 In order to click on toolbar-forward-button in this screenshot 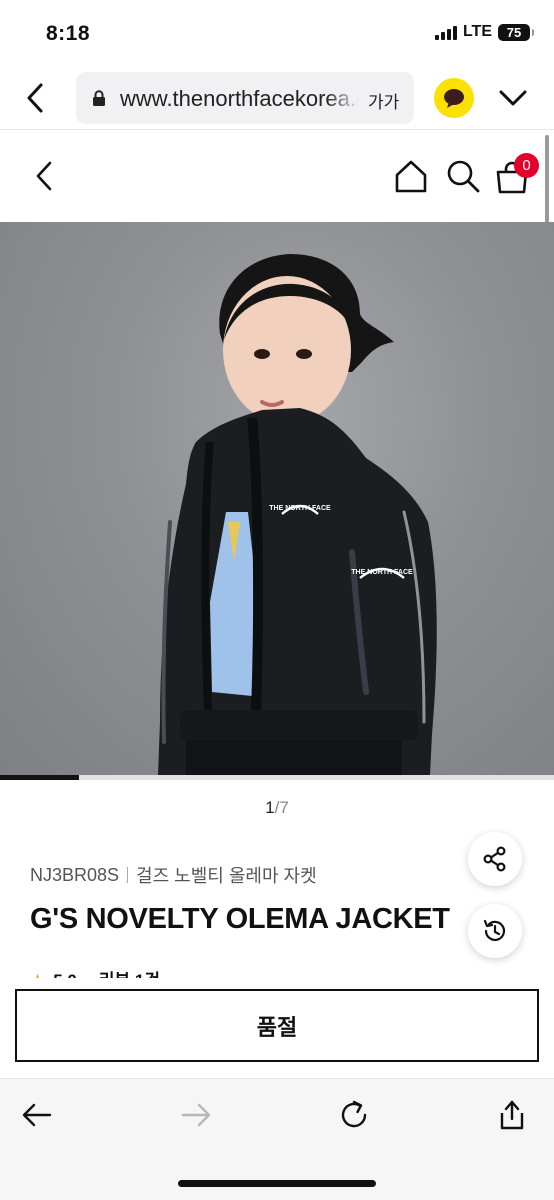, I will do `click(196, 1115)`.